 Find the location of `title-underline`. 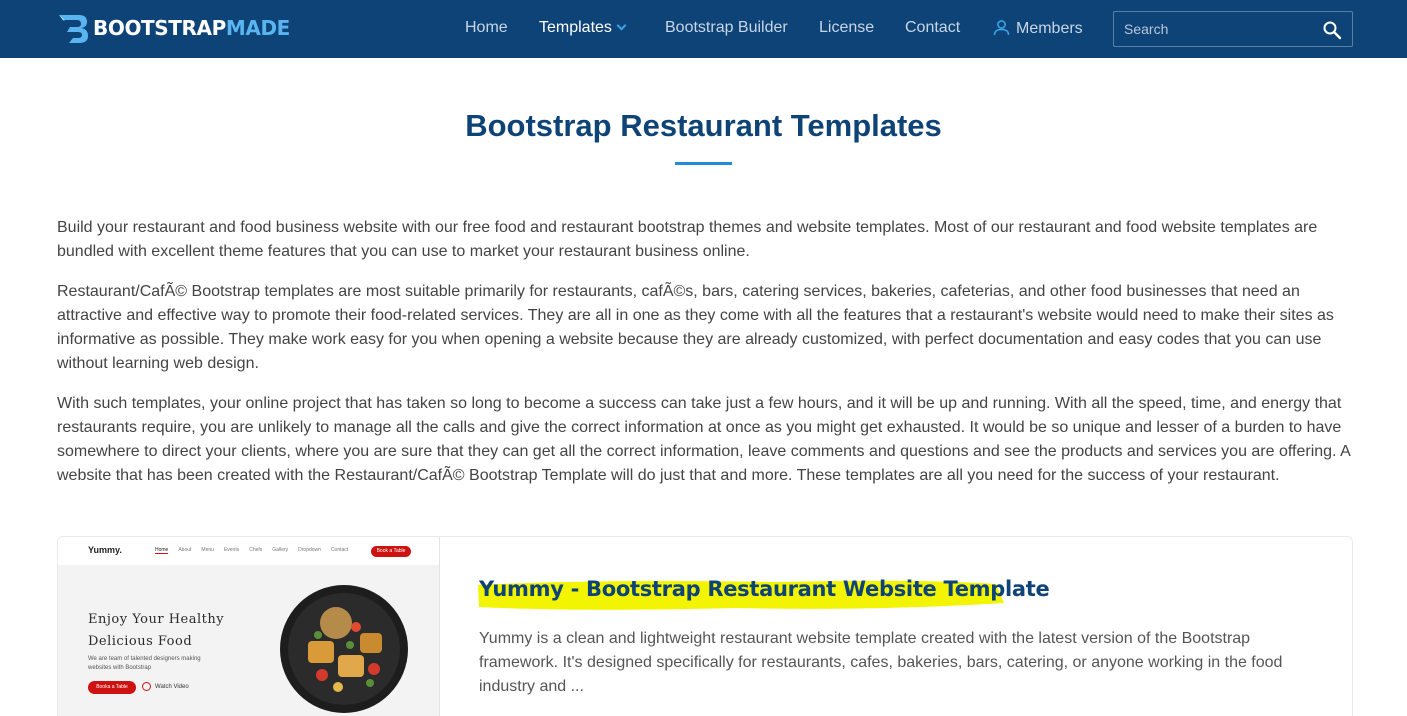

title-underline is located at coordinates (703, 163).